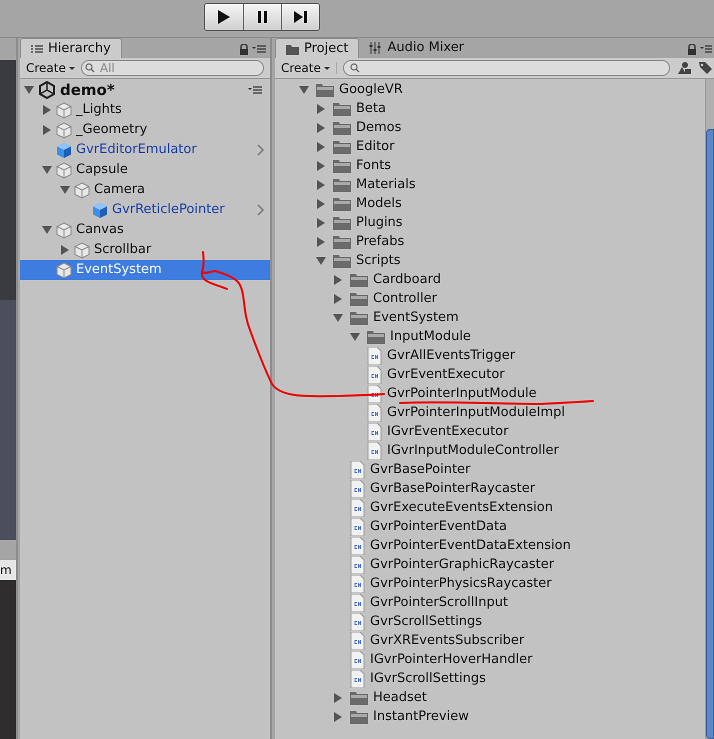  I want to click on script-item: GvrScrollSettings, so click(490, 621).